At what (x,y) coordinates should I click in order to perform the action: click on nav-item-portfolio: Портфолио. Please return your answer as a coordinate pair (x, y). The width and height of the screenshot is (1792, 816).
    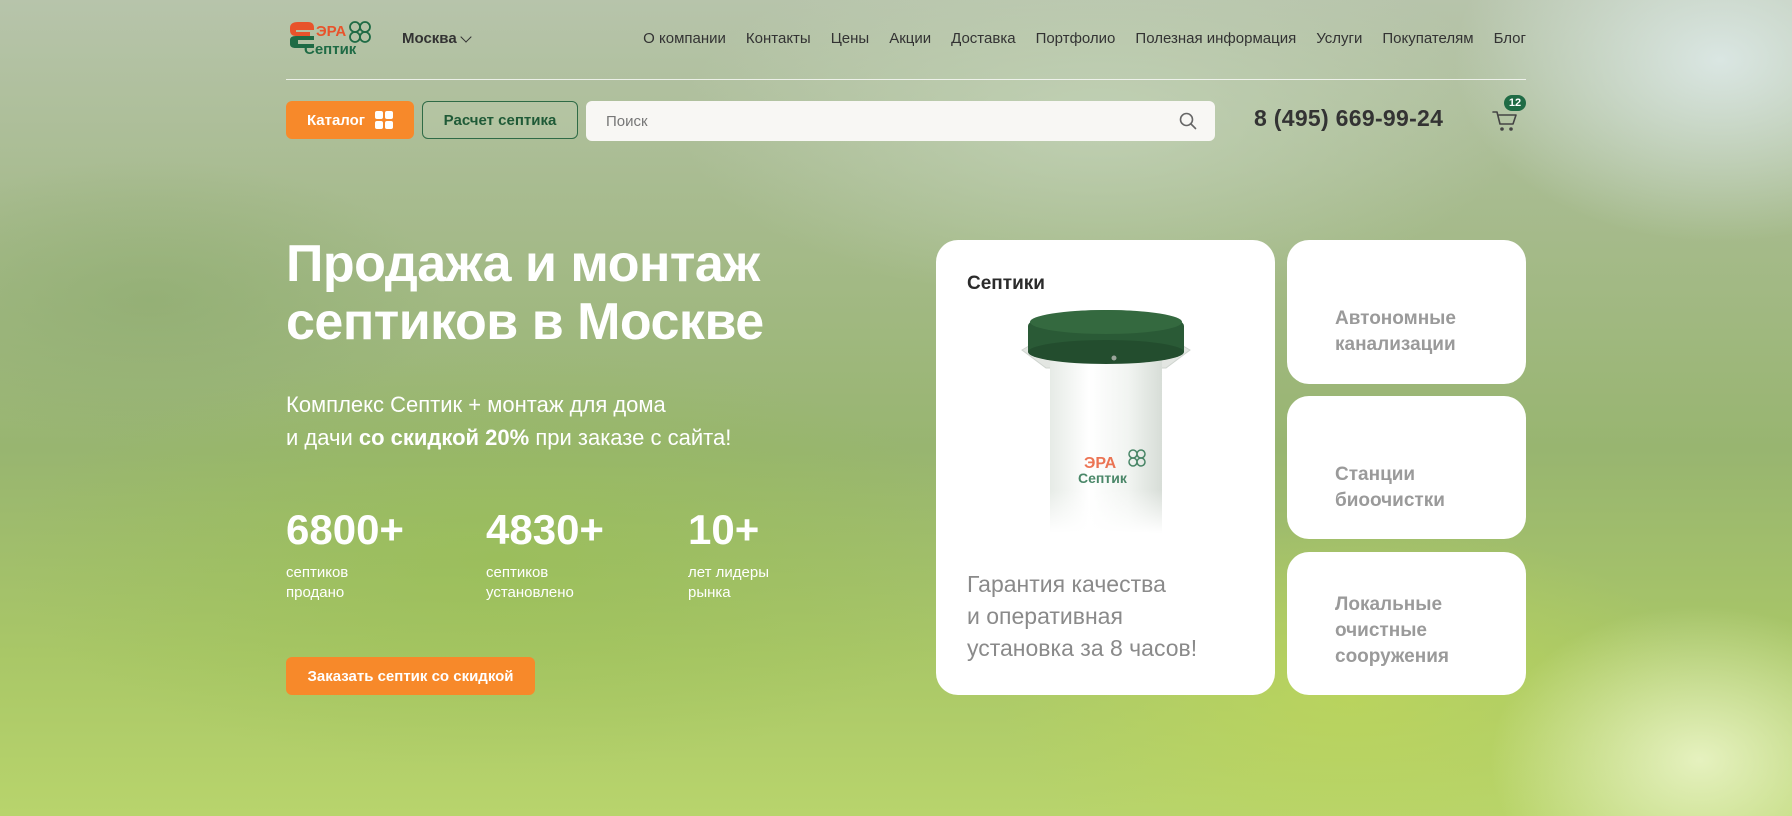
    Looking at the image, I should click on (1076, 38).